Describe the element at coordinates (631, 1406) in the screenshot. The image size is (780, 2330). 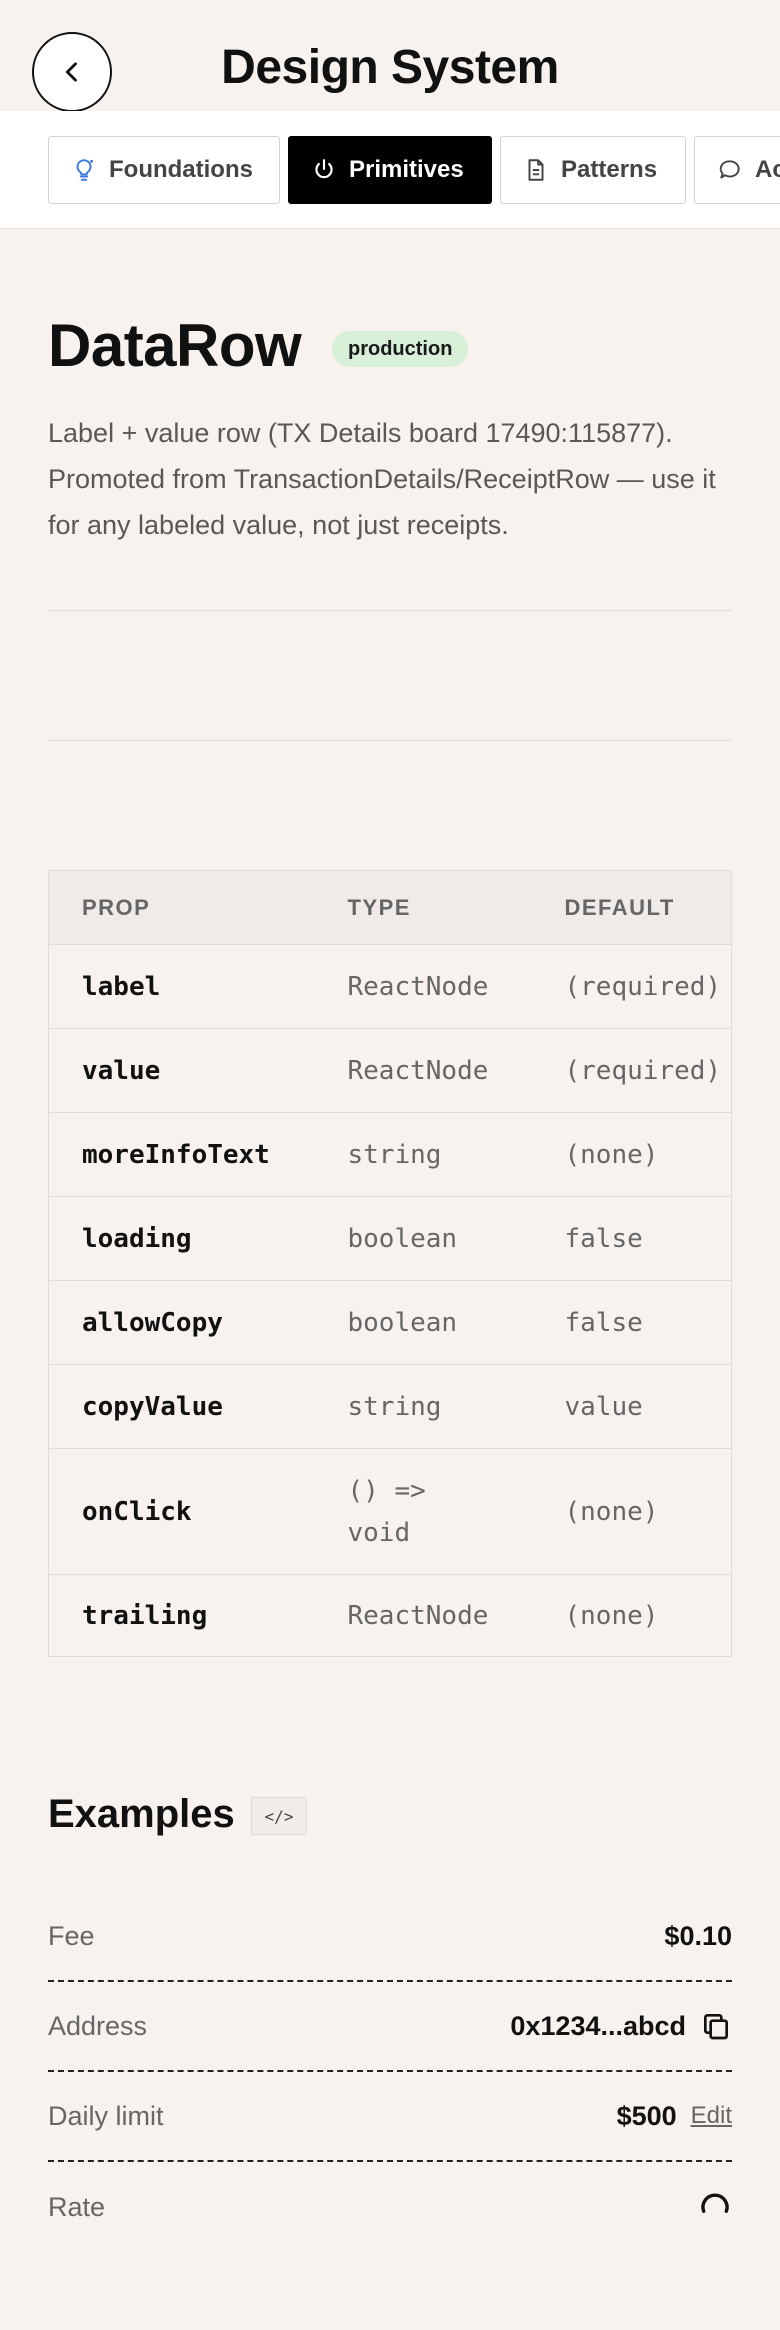
I see `prop-default: value` at that location.